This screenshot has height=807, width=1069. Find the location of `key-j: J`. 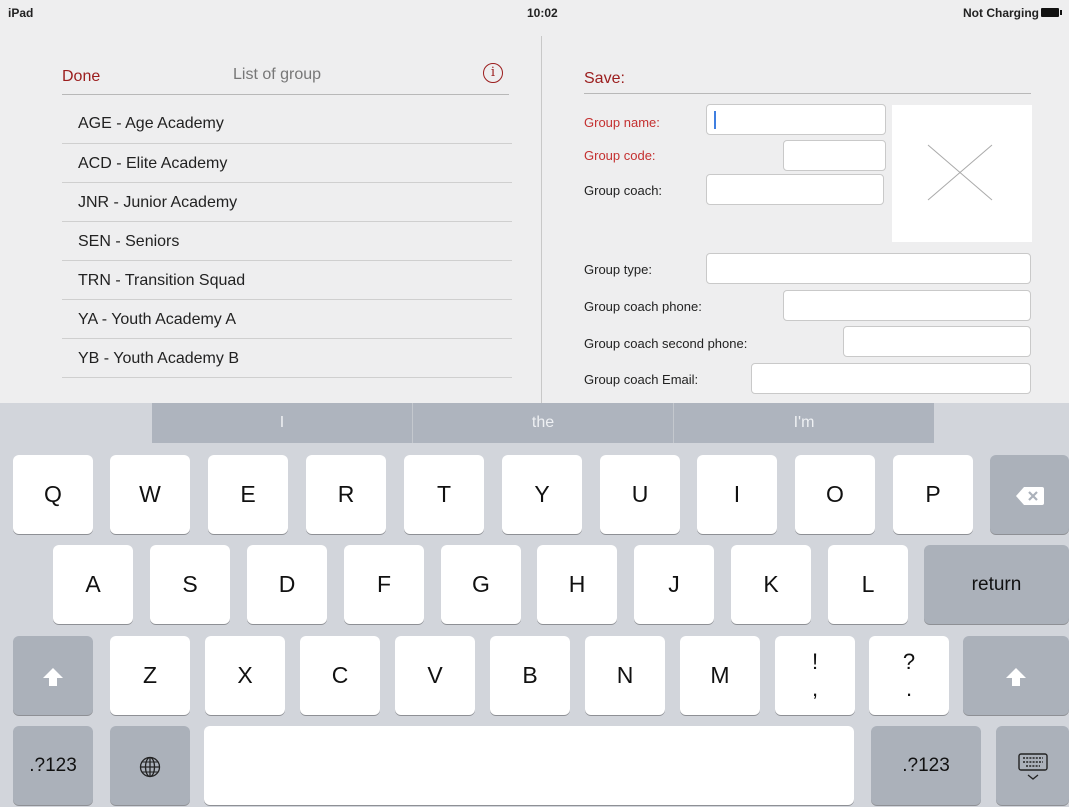

key-j: J is located at coordinates (674, 584).